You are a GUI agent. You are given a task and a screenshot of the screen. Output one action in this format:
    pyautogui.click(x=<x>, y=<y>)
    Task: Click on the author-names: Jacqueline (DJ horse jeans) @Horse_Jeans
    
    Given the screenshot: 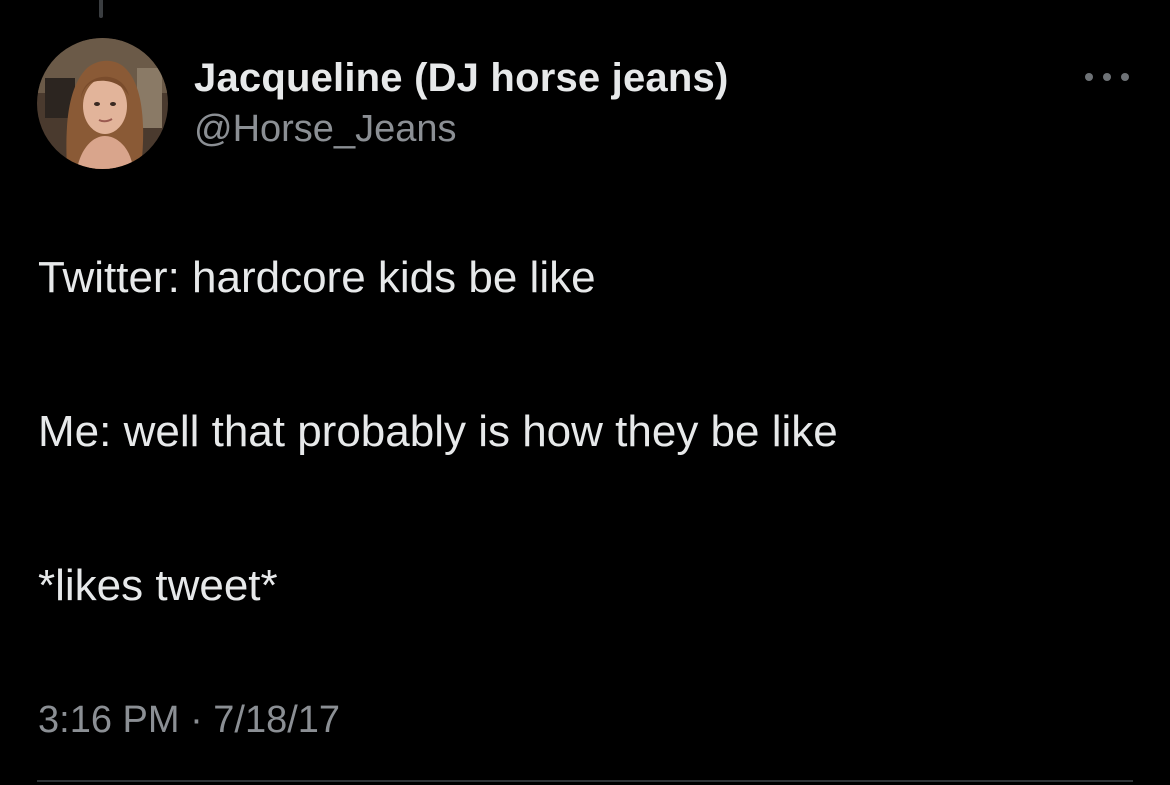 What is the action you would take?
    pyautogui.click(x=461, y=103)
    